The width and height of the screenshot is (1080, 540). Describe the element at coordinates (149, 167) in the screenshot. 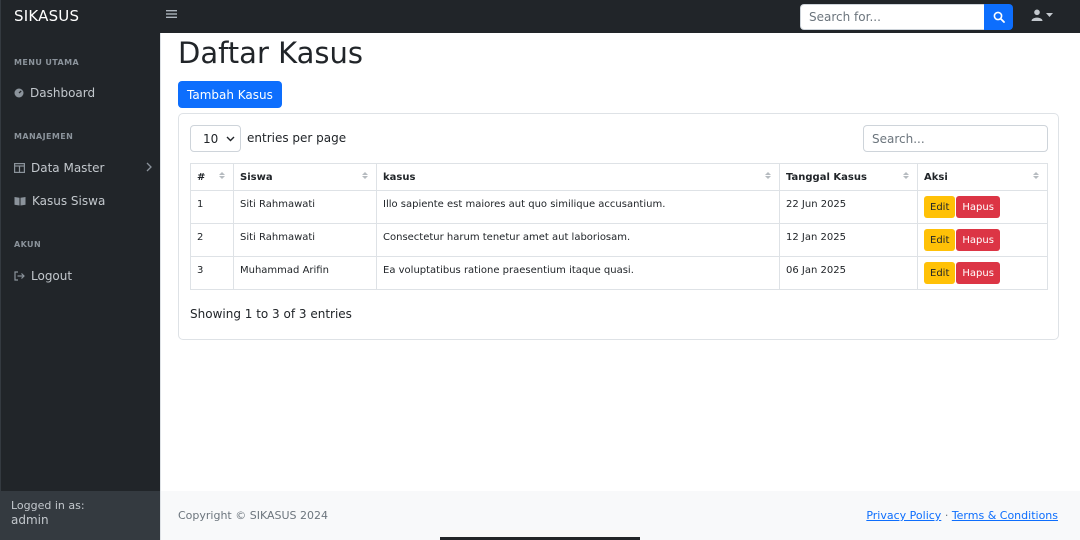

I see `chevron-right-icon` at that location.